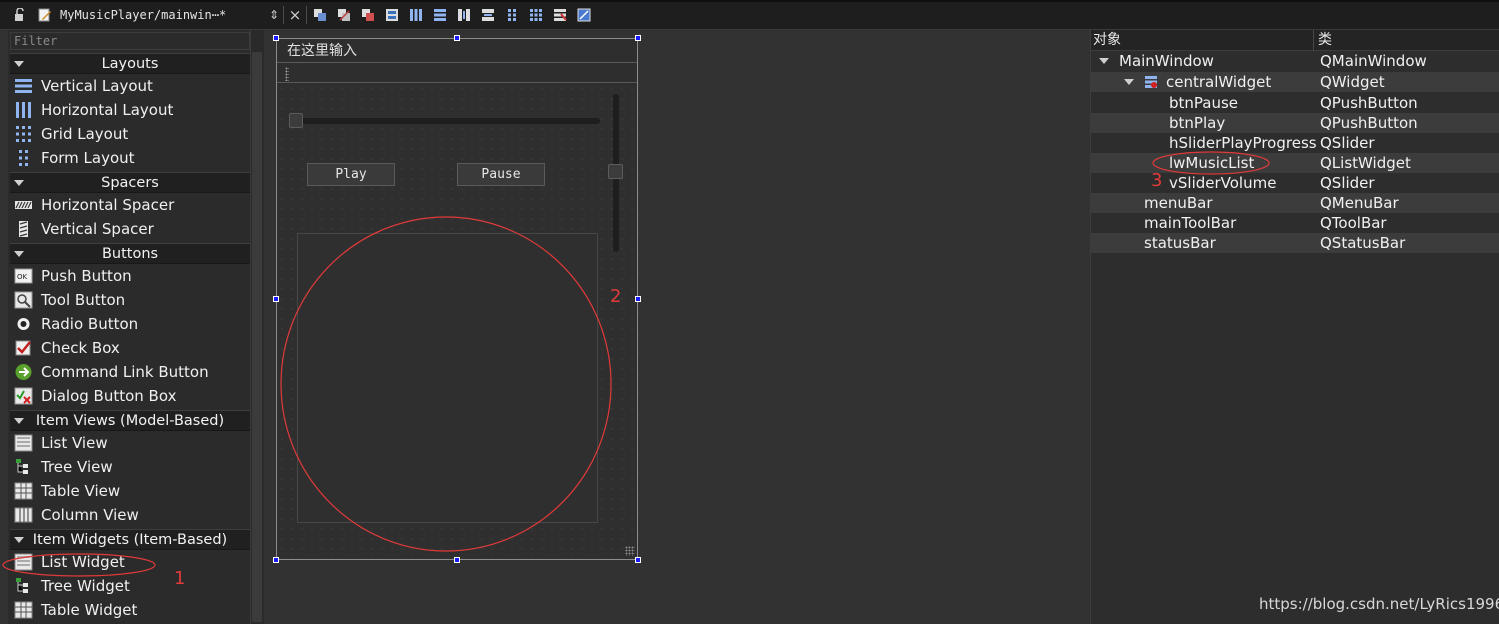 This screenshot has width=1499, height=624. What do you see at coordinates (79, 565) in the screenshot?
I see `list-widget-highlight-ellipse` at bounding box center [79, 565].